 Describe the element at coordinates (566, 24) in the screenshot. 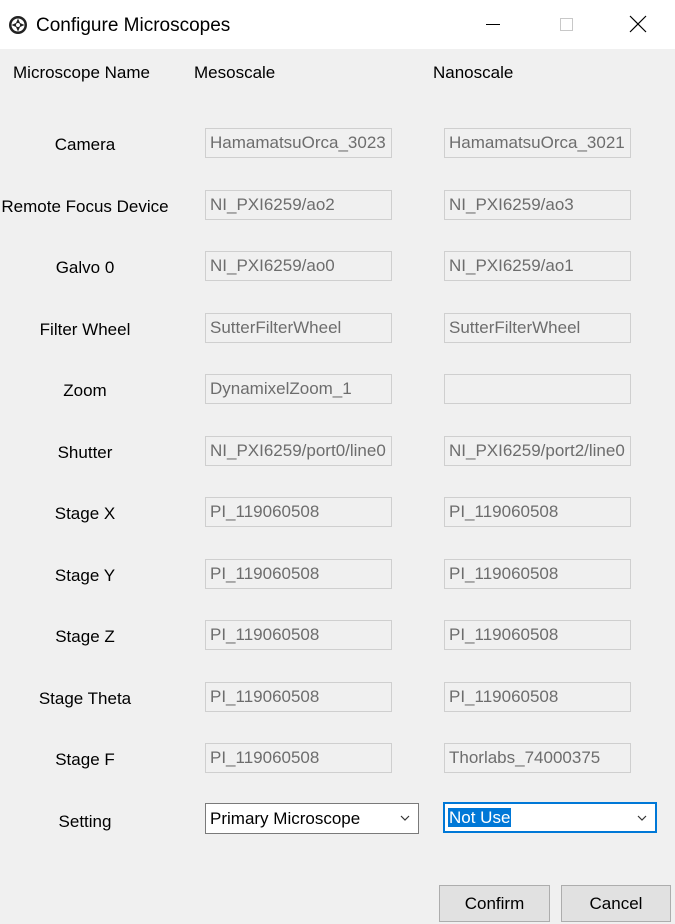

I see `maximize-icon` at that location.